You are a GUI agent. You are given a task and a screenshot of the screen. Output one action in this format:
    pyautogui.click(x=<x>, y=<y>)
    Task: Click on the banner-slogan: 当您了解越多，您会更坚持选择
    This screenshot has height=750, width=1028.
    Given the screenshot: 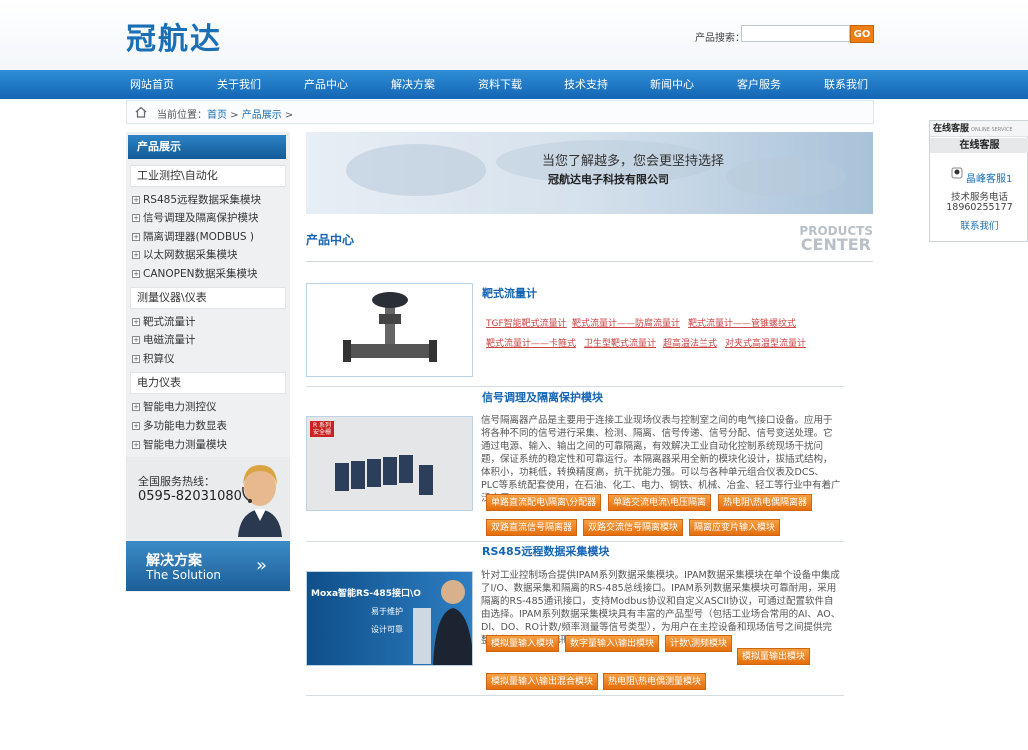 What is the action you would take?
    pyautogui.click(x=633, y=161)
    